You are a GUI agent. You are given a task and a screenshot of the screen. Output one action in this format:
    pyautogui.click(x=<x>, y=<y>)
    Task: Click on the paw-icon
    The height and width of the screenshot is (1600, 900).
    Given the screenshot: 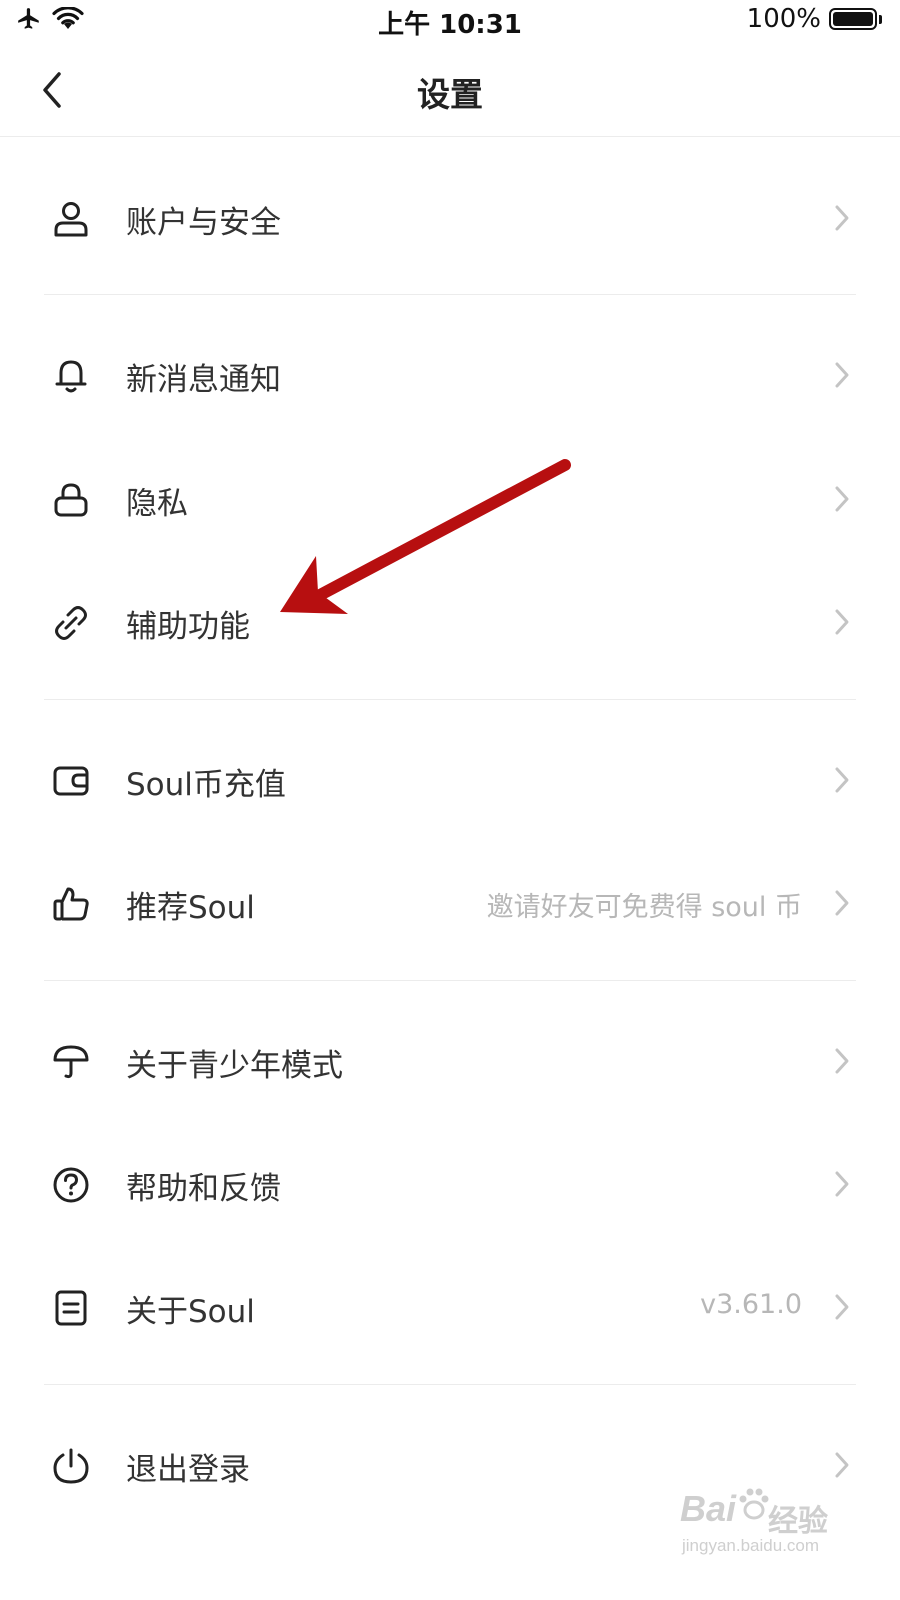 What is the action you would take?
    pyautogui.click(x=754, y=1505)
    